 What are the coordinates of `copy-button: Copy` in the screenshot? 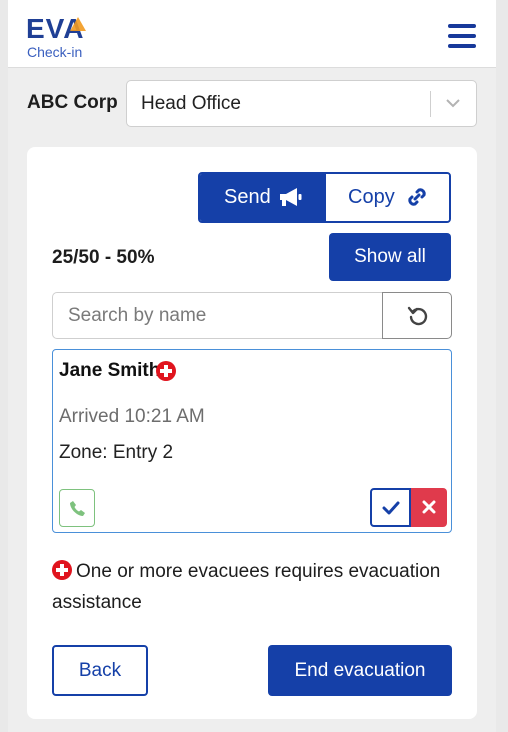 It's located at (387, 197).